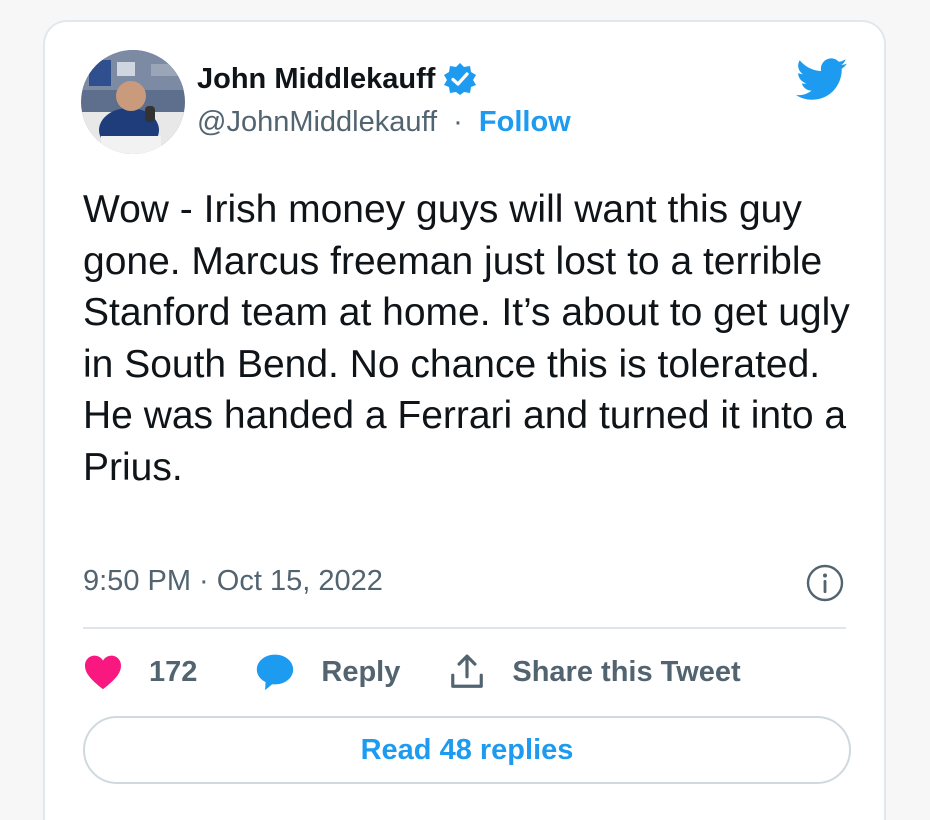 This screenshot has width=930, height=820. I want to click on author-name-row: John Middlekauff, so click(337, 79).